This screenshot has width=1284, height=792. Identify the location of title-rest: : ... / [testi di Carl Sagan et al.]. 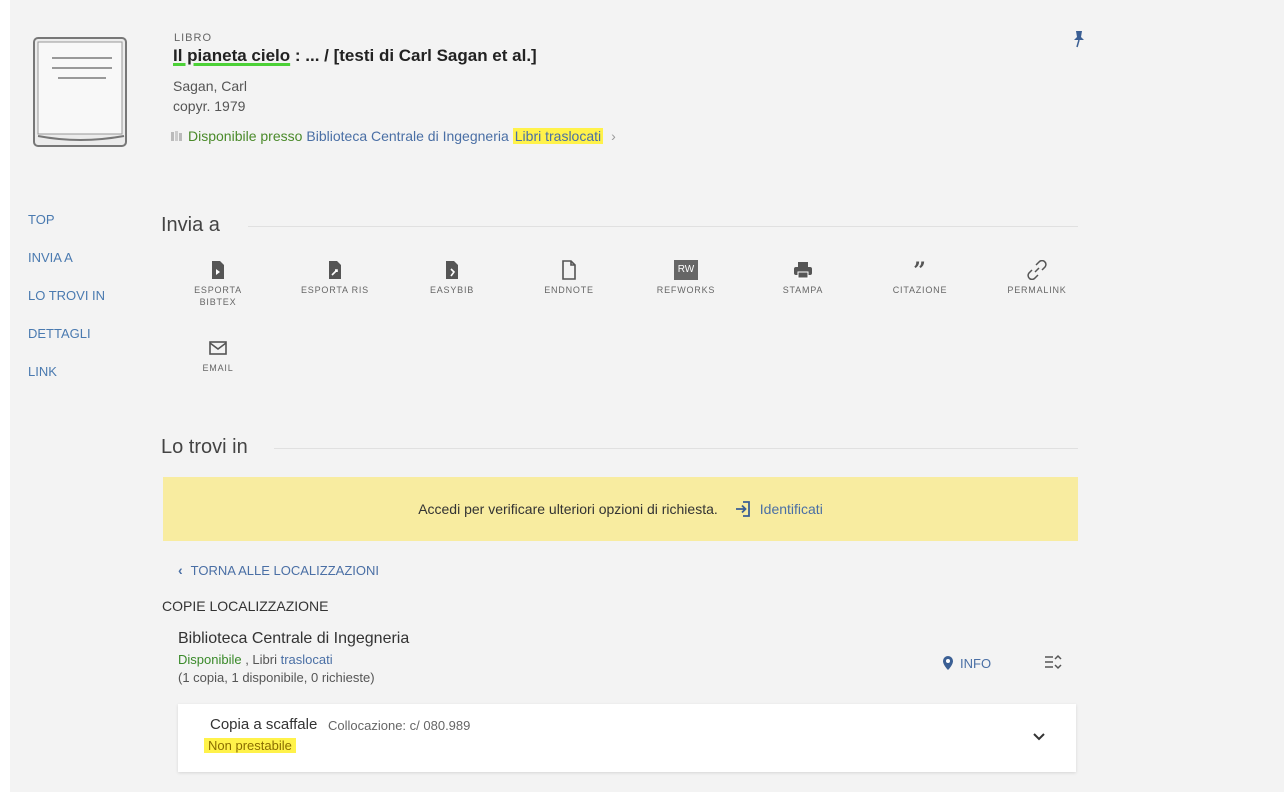
(413, 55).